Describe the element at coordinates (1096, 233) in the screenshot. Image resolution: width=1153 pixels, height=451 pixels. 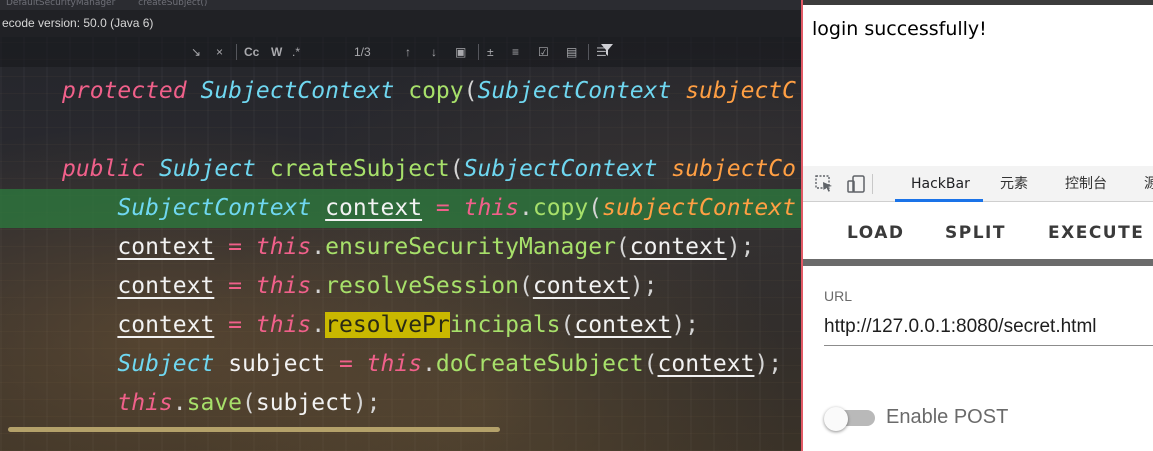
I see `execute-button: EXECUTE` at that location.